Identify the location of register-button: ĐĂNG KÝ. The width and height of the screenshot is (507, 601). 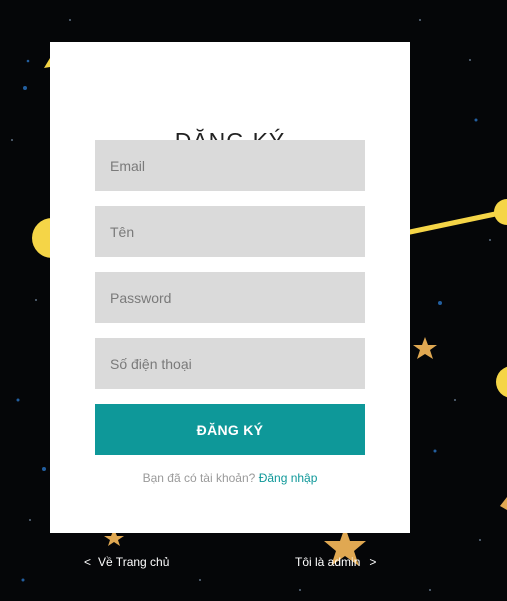
(230, 429).